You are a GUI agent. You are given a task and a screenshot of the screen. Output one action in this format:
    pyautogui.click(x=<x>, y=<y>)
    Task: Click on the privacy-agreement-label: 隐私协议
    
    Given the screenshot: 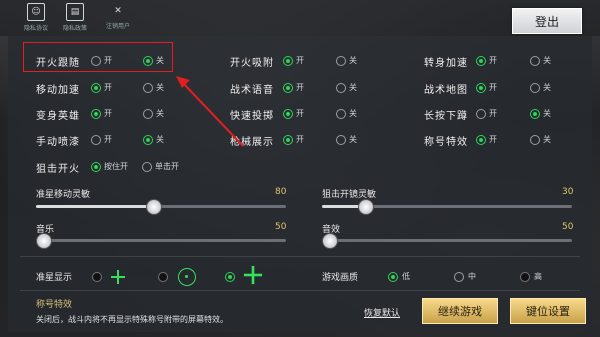 What is the action you would take?
    pyautogui.click(x=35, y=28)
    